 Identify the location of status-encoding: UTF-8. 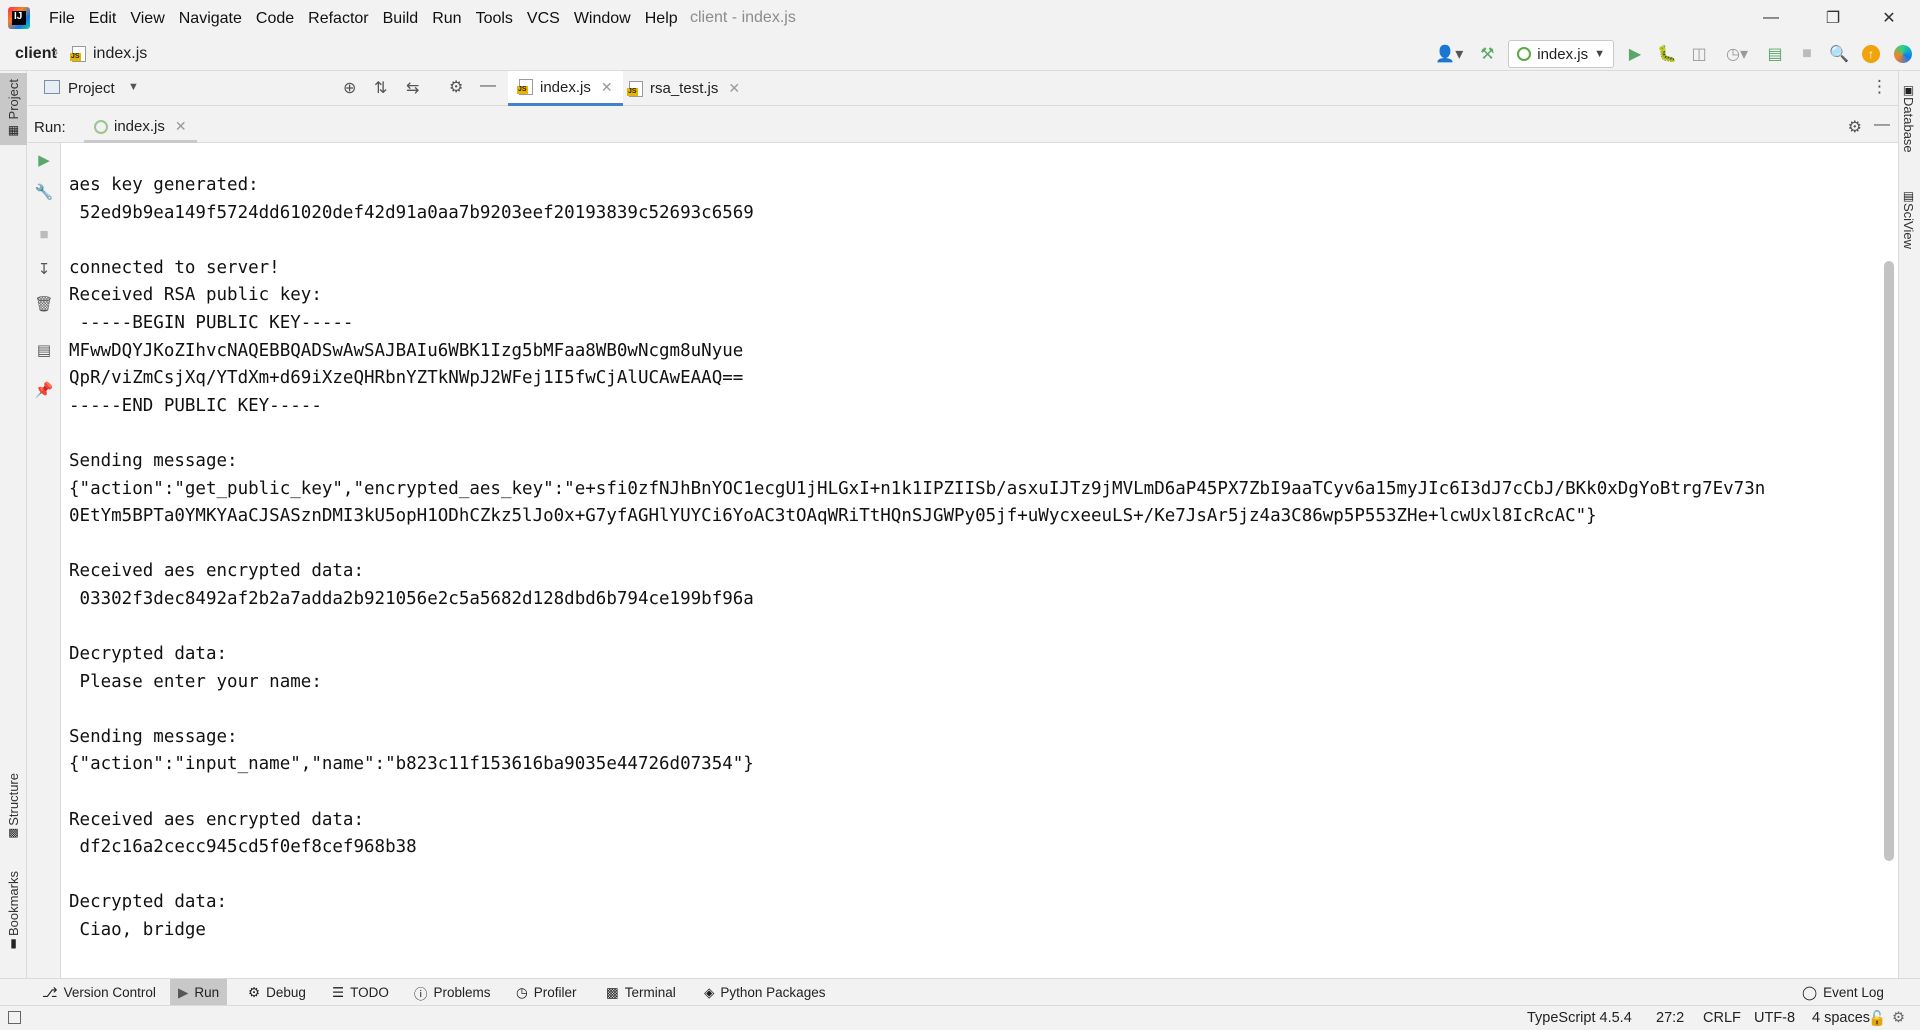
(1774, 1018).